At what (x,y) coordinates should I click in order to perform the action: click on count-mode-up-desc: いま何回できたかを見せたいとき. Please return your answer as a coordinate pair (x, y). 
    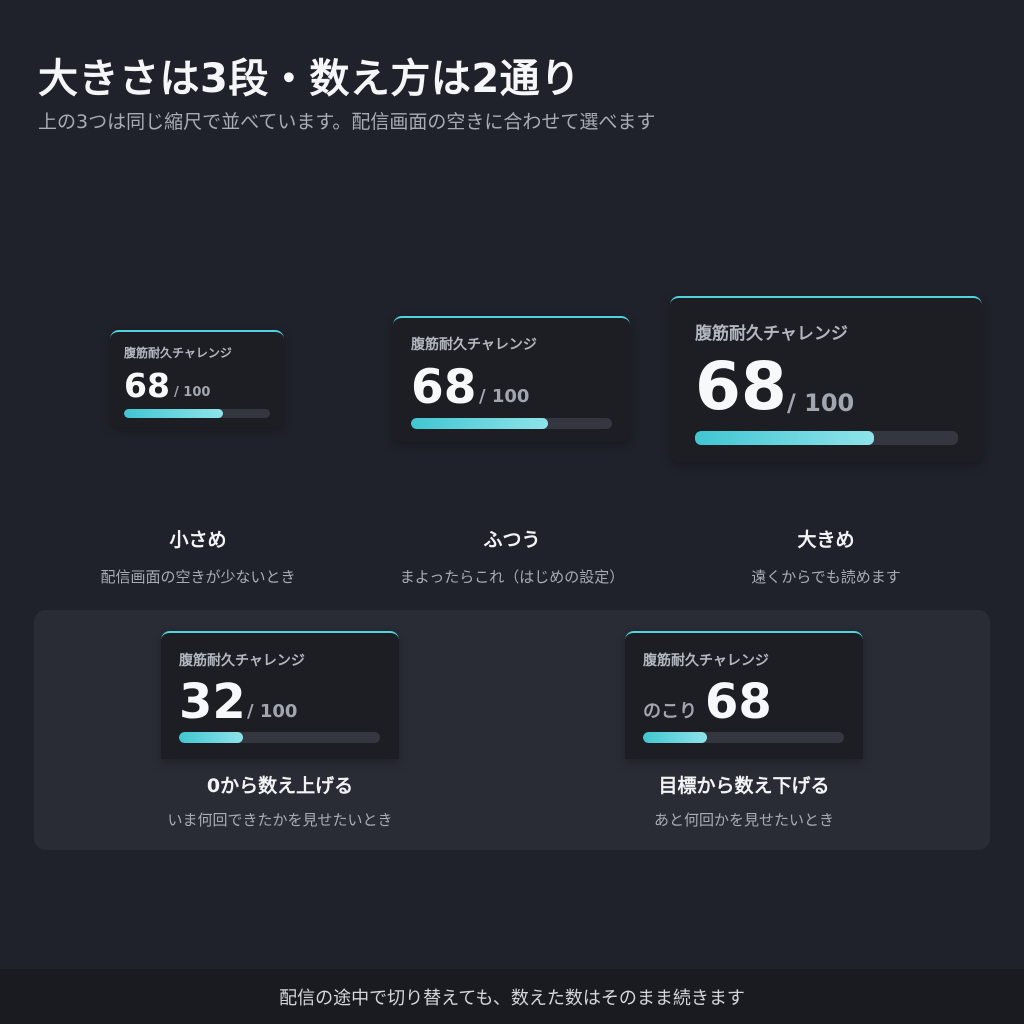
    Looking at the image, I should click on (280, 820).